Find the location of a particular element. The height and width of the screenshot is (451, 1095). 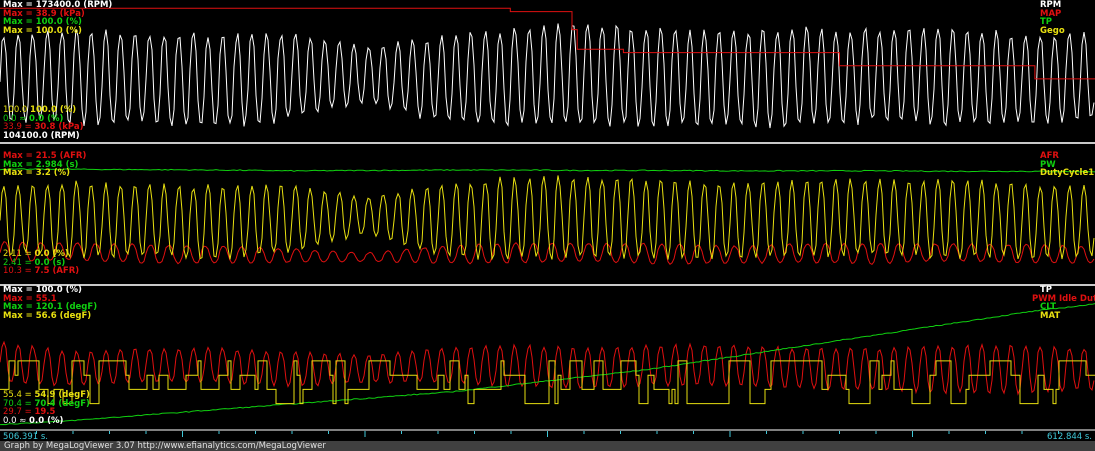

afr-min-label: 10.3 = 7.5 (AFR) is located at coordinates (41, 271).